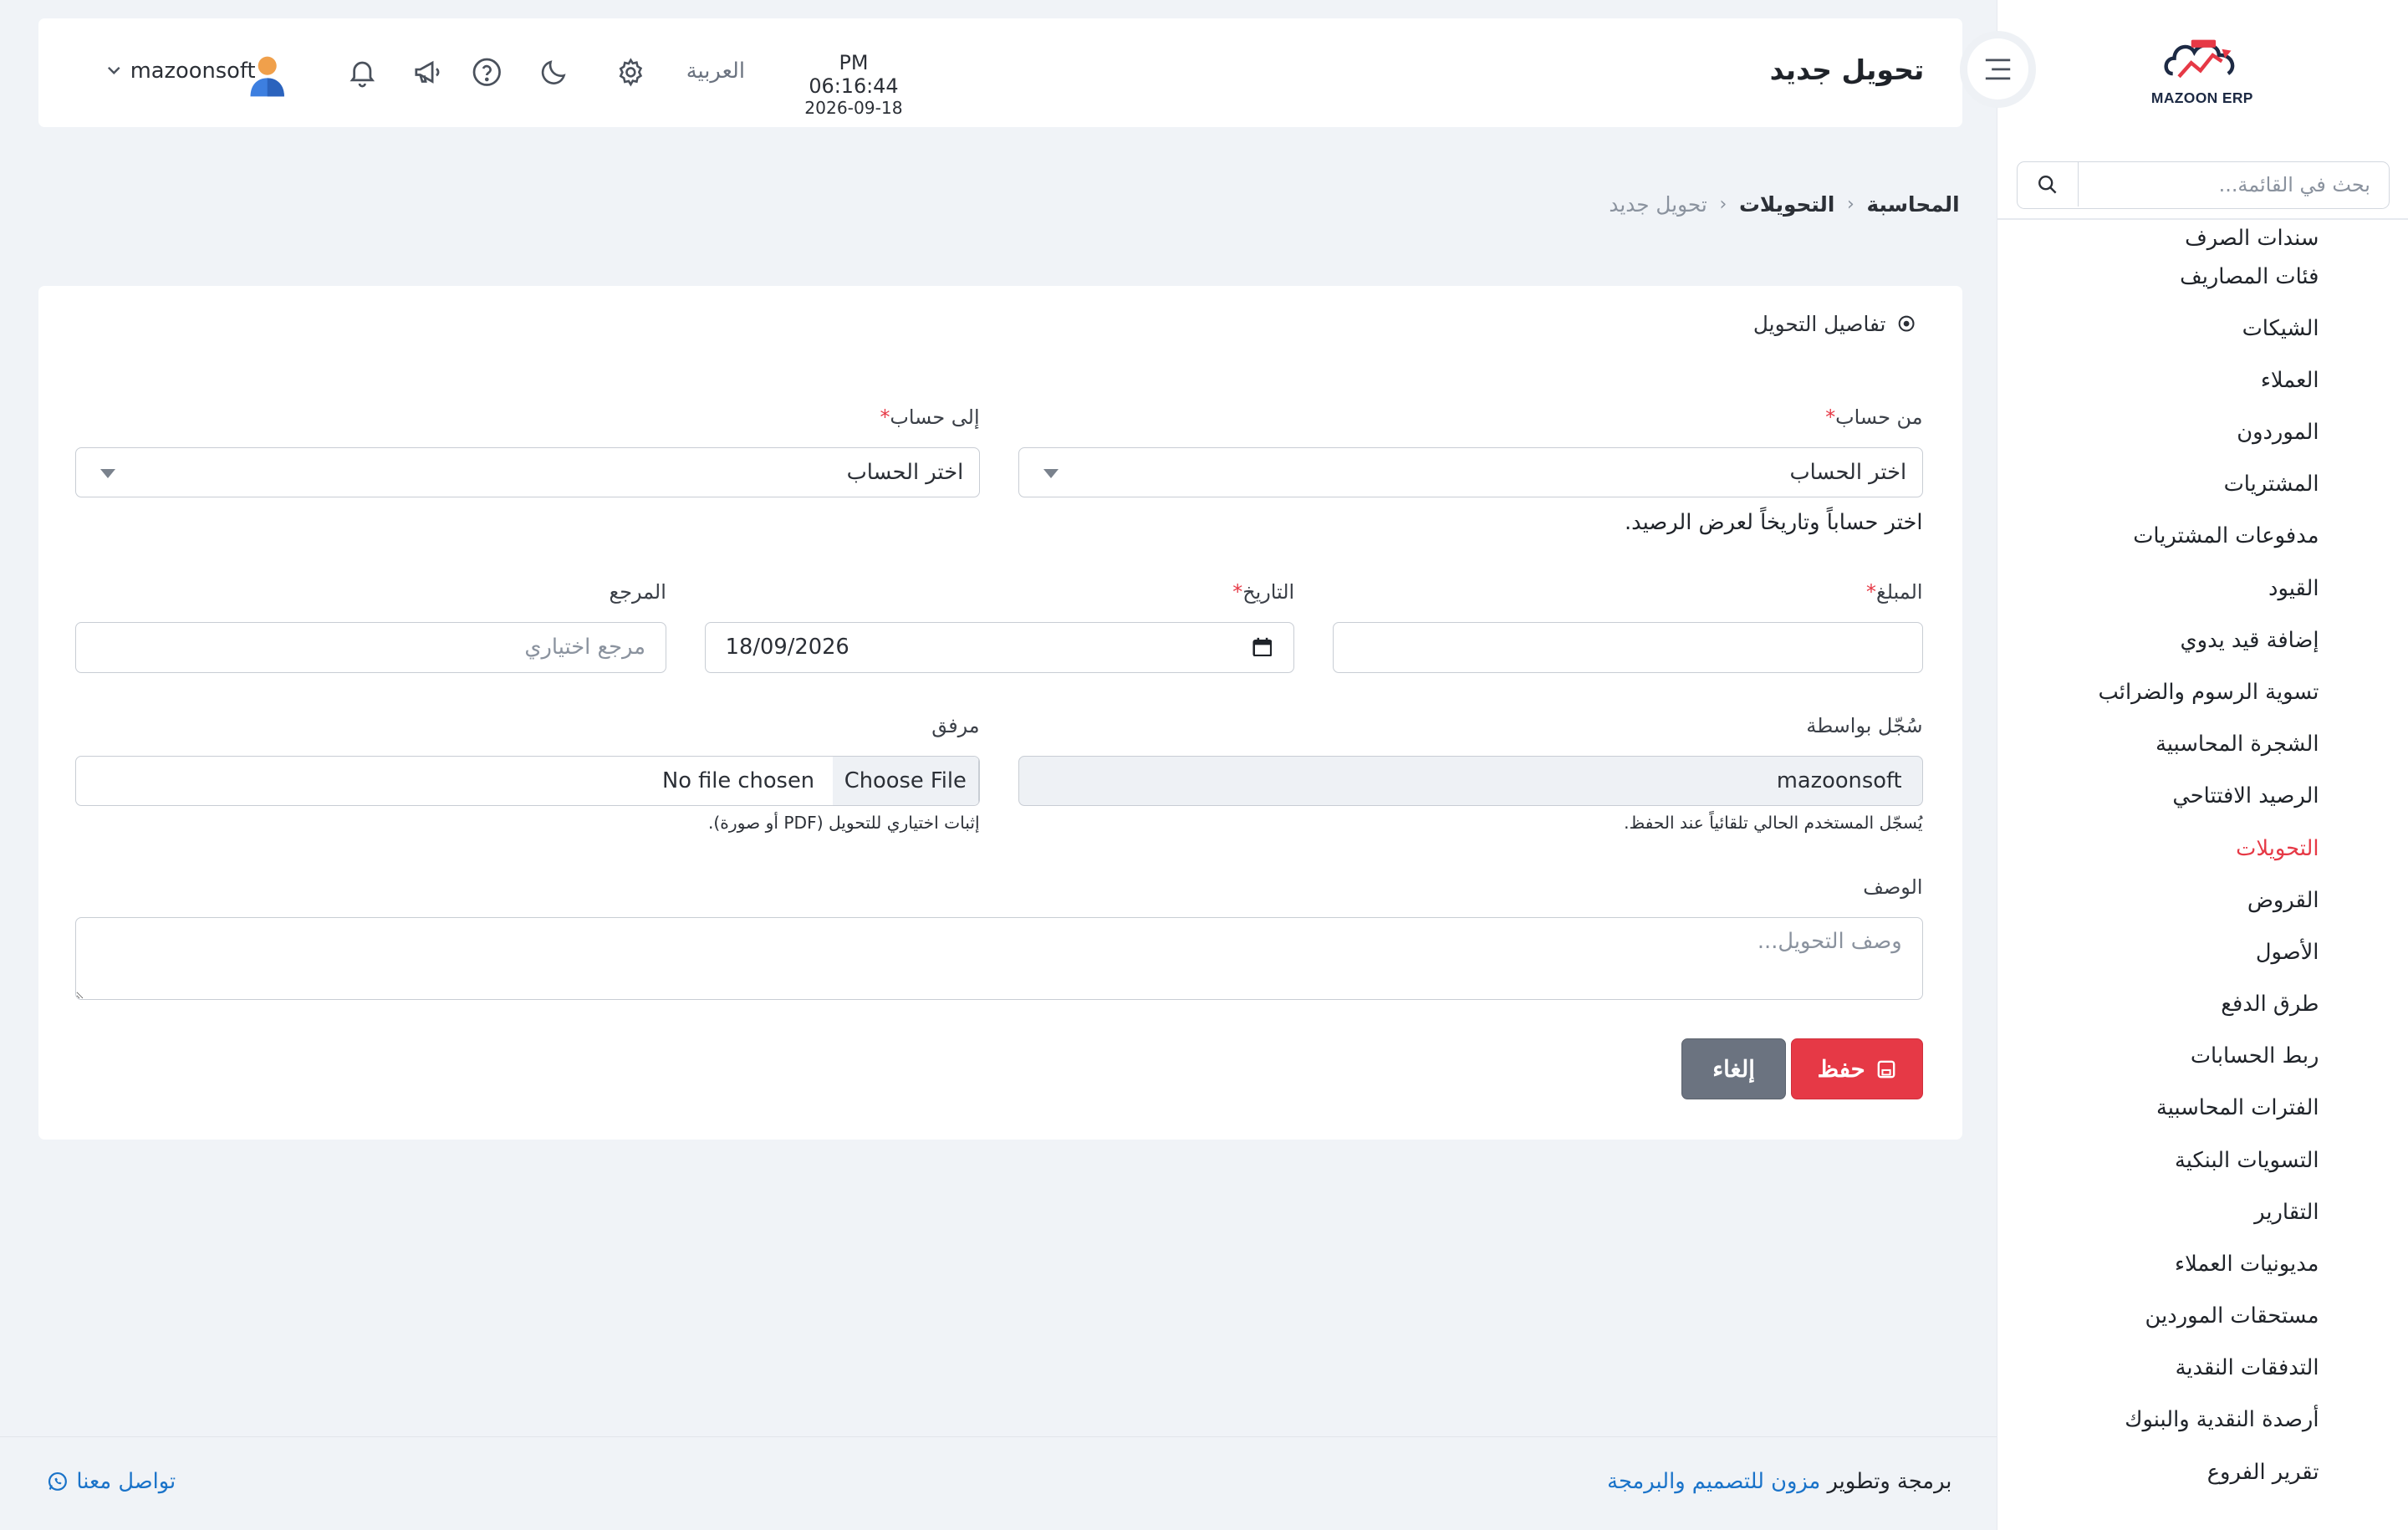  Describe the element at coordinates (905, 472) in the screenshot. I see `to-account-value: اختر الحساب` at that location.